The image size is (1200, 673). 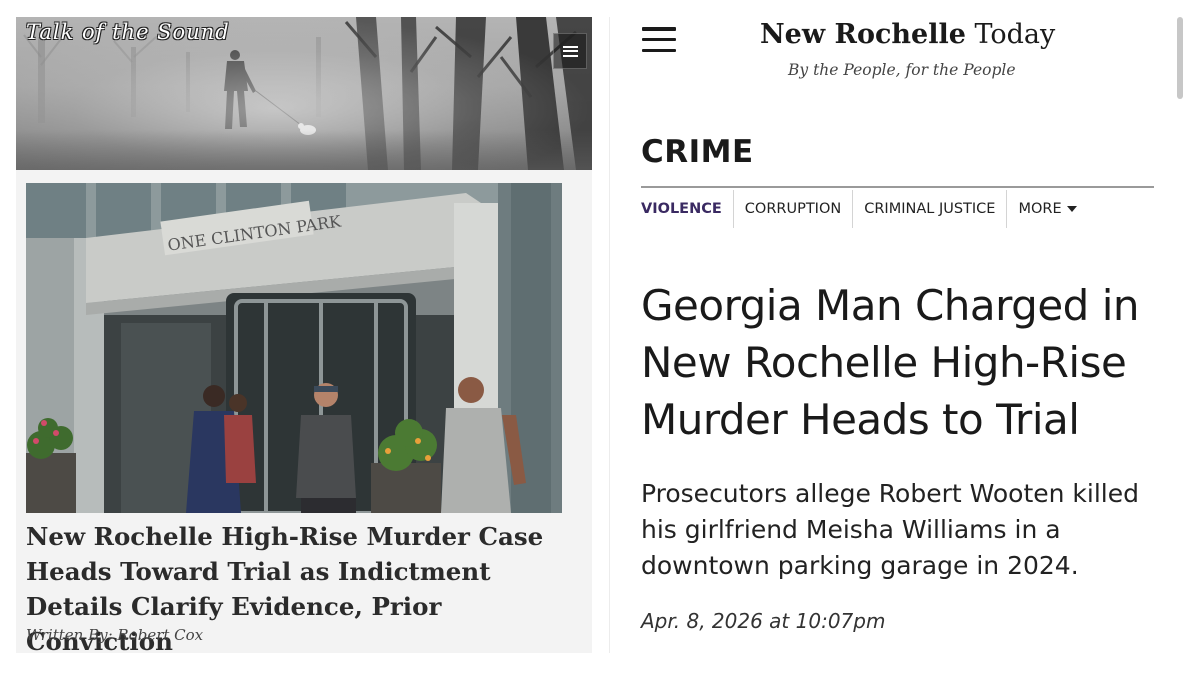 What do you see at coordinates (687, 209) in the screenshot?
I see `subnav-item-violence: VIOLENCE` at bounding box center [687, 209].